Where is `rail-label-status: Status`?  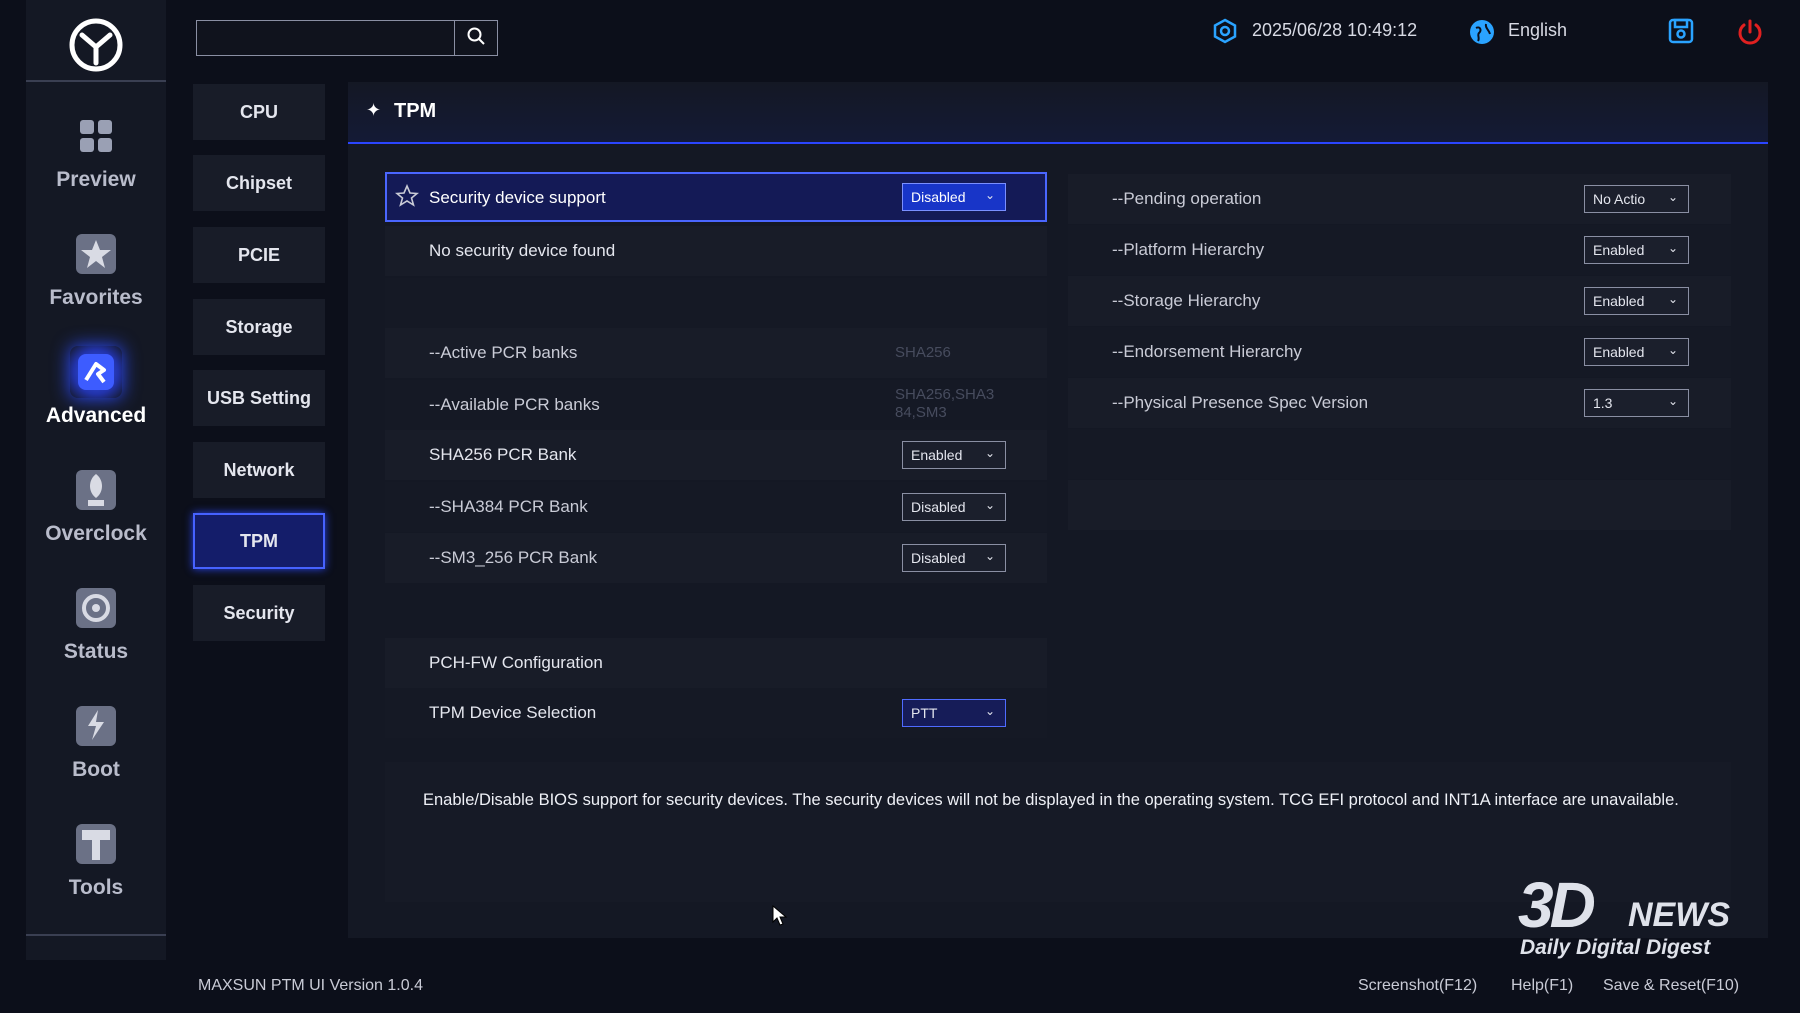
rail-label-status: Status is located at coordinates (96, 651).